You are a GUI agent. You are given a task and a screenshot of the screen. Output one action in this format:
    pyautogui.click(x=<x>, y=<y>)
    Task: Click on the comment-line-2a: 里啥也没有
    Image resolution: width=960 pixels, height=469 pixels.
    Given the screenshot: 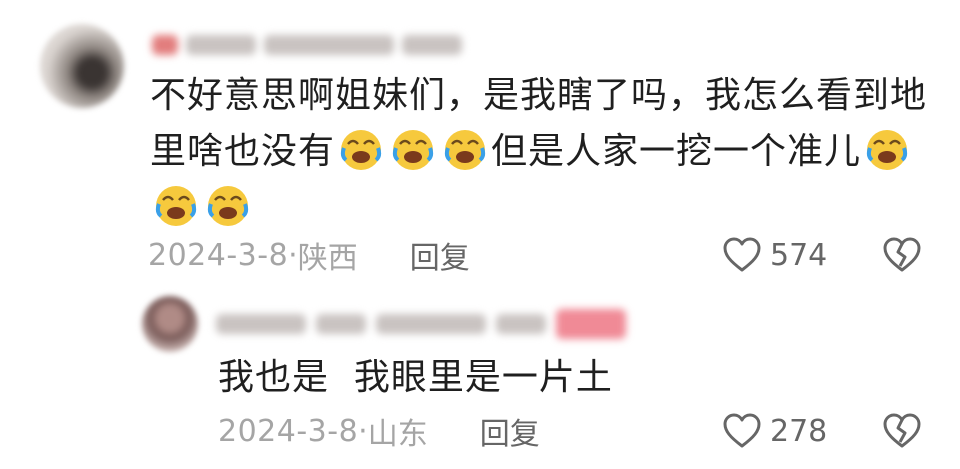 What is the action you would take?
    pyautogui.click(x=243, y=151)
    